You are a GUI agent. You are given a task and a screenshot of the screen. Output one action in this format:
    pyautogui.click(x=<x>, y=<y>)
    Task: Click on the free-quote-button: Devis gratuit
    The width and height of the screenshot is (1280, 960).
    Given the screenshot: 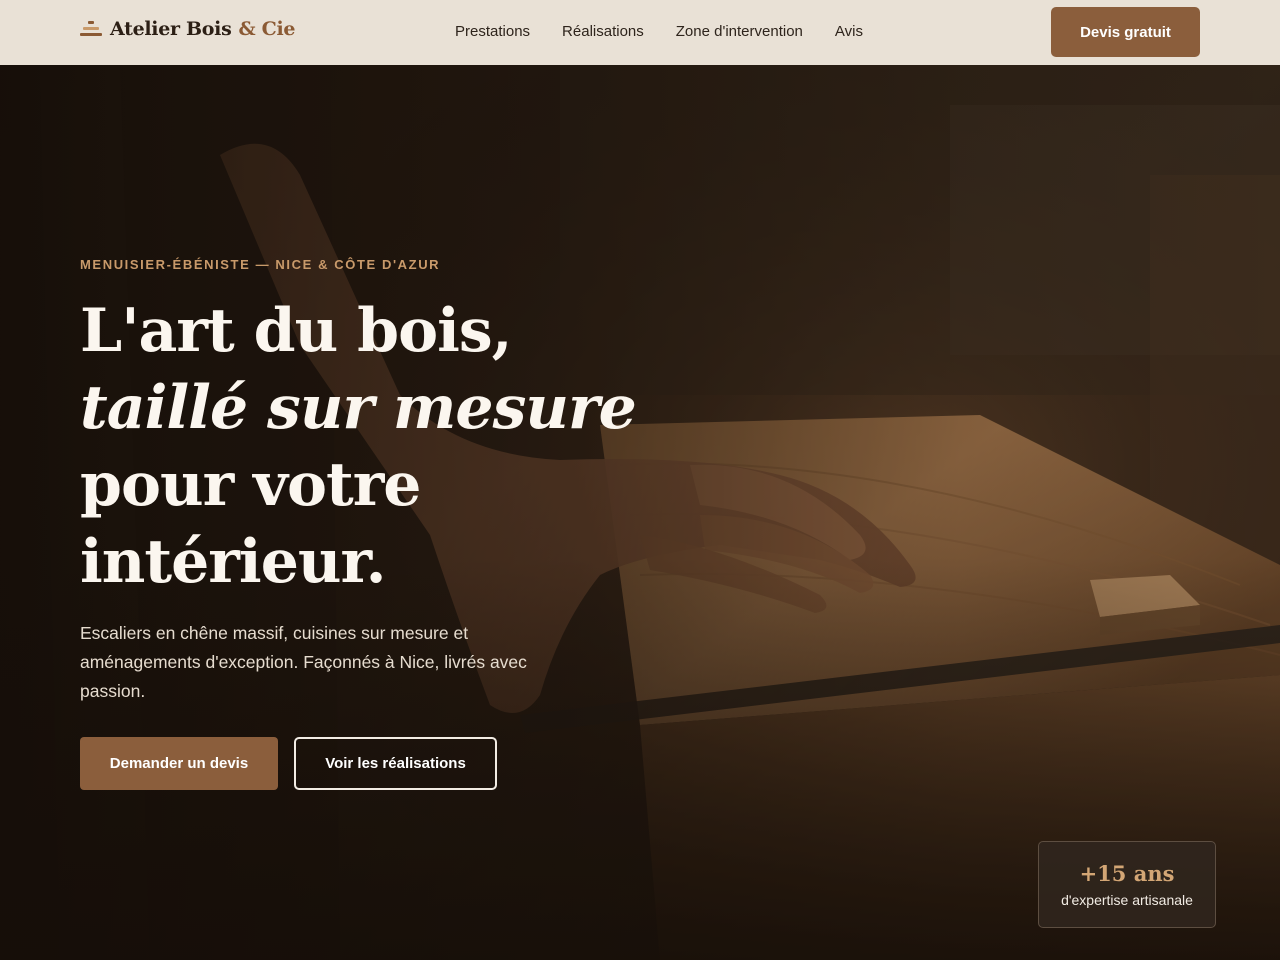 What is the action you would take?
    pyautogui.click(x=1125, y=32)
    